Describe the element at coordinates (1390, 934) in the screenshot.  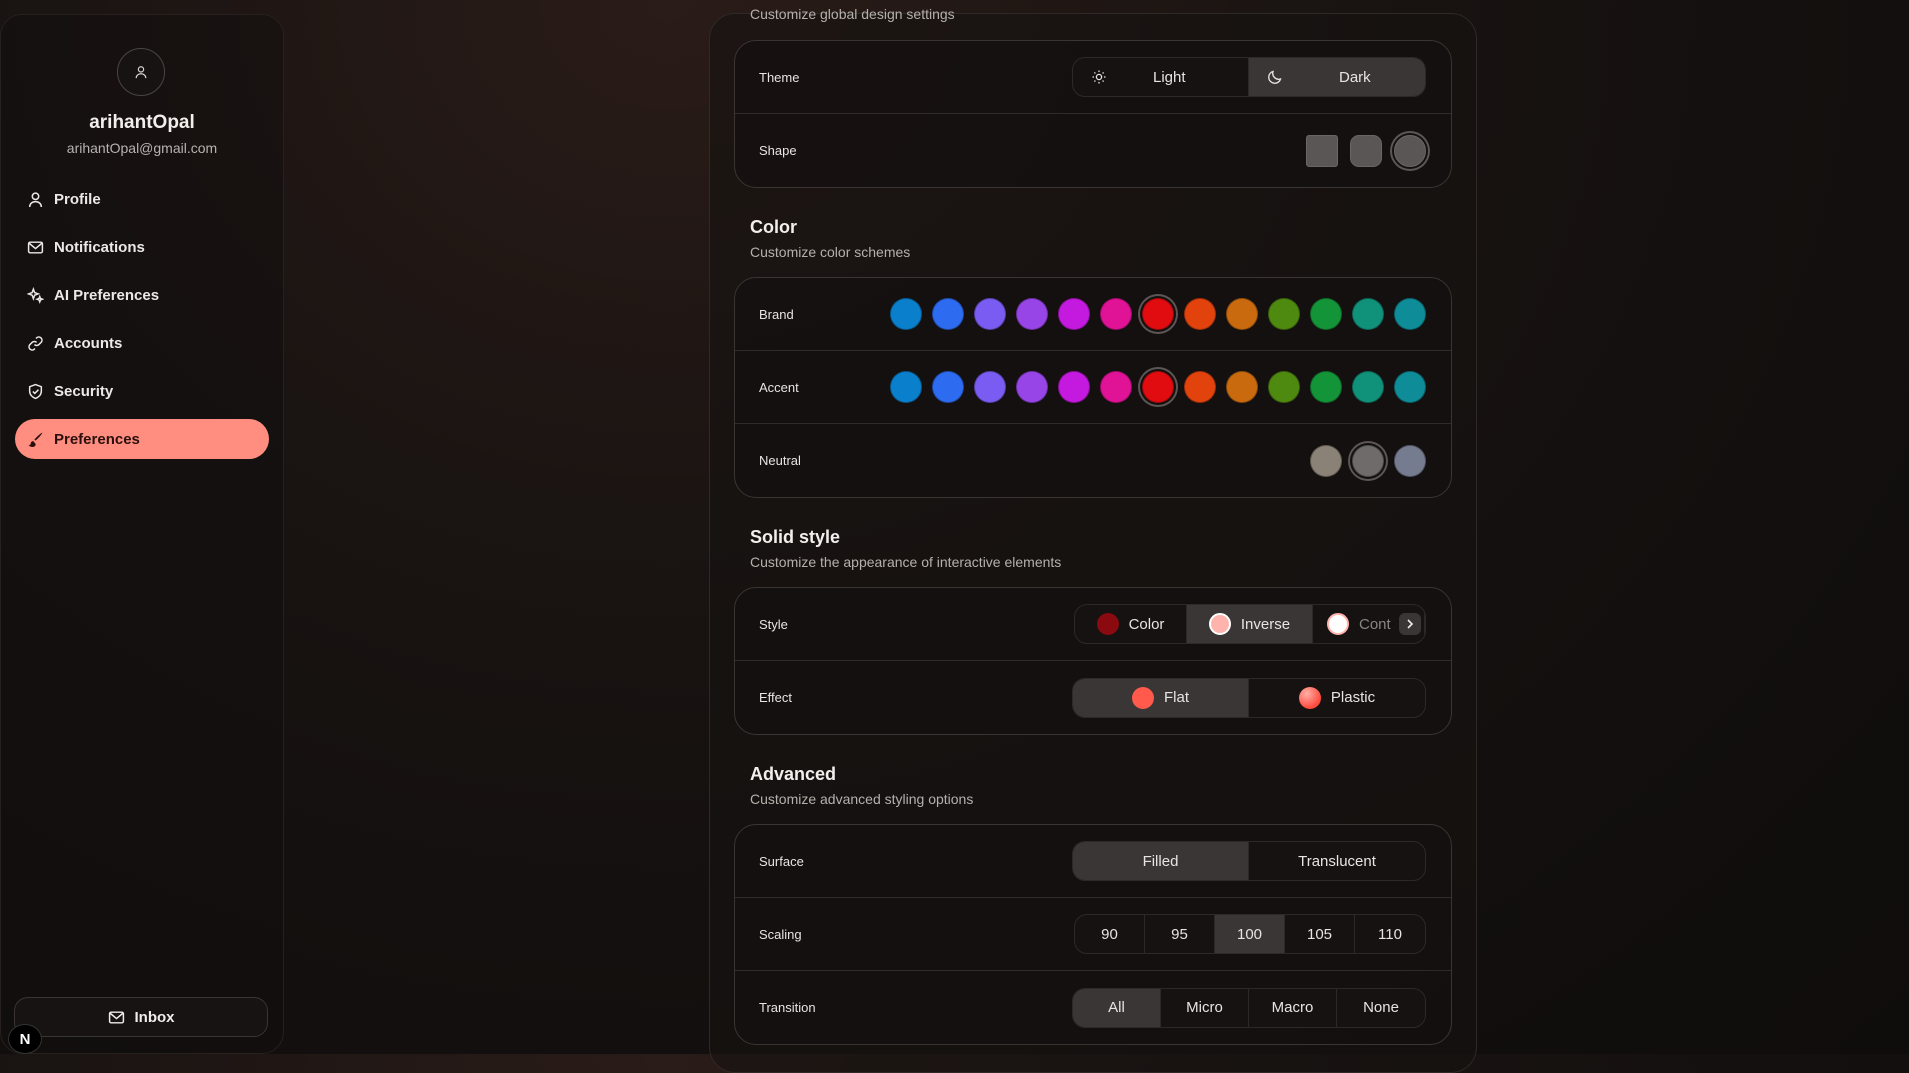
I see `scaling-110-option: 110` at that location.